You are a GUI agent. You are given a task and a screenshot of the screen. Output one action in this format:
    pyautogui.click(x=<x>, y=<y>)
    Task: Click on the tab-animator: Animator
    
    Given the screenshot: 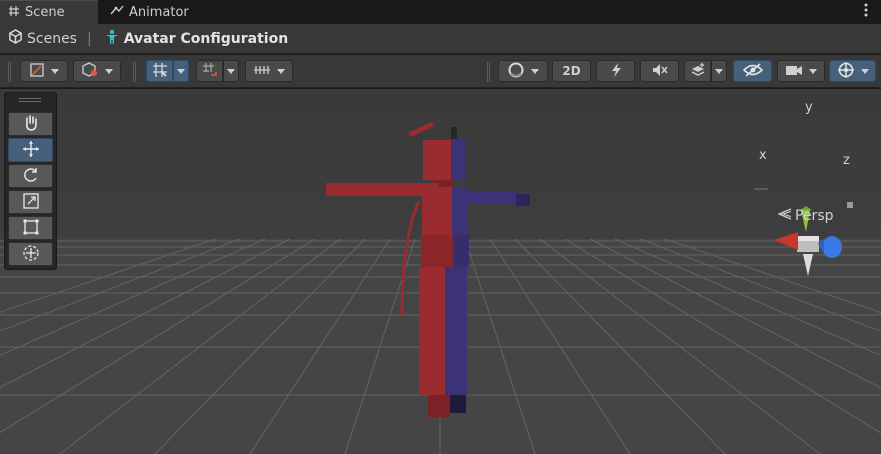 What is the action you would take?
    pyautogui.click(x=147, y=12)
    